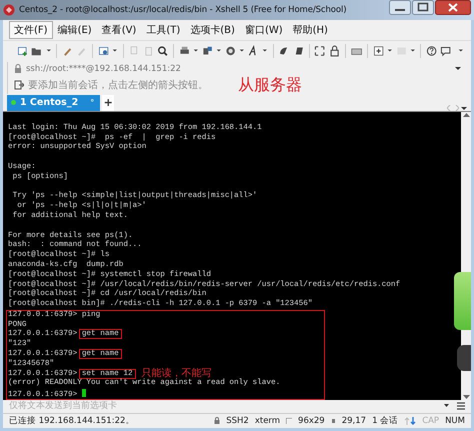  I want to click on menu-item: 选项卡(B), so click(212, 30).